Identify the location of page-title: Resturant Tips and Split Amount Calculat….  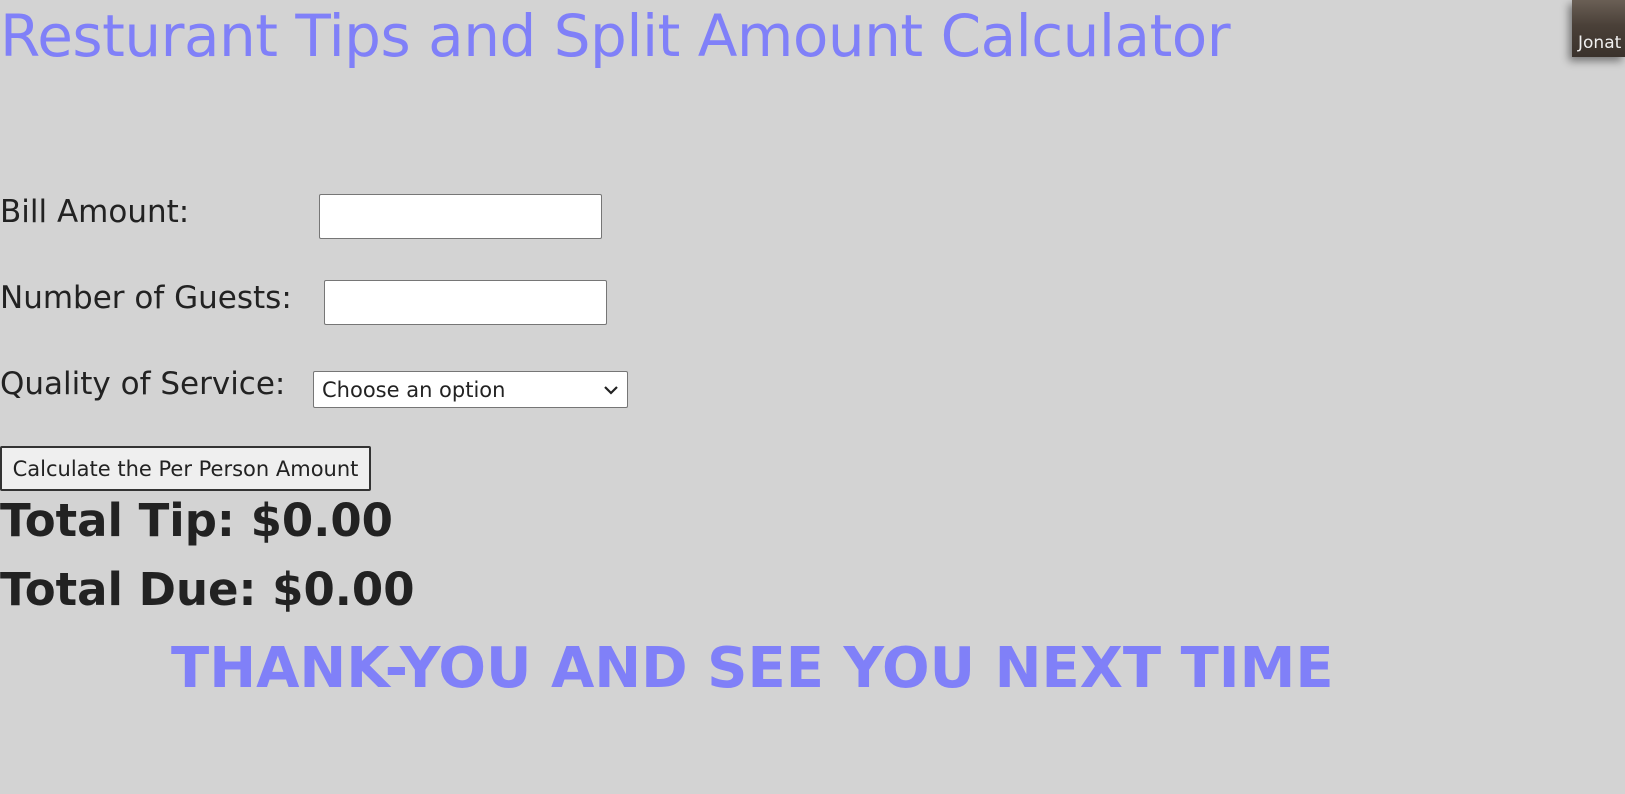
(615, 36).